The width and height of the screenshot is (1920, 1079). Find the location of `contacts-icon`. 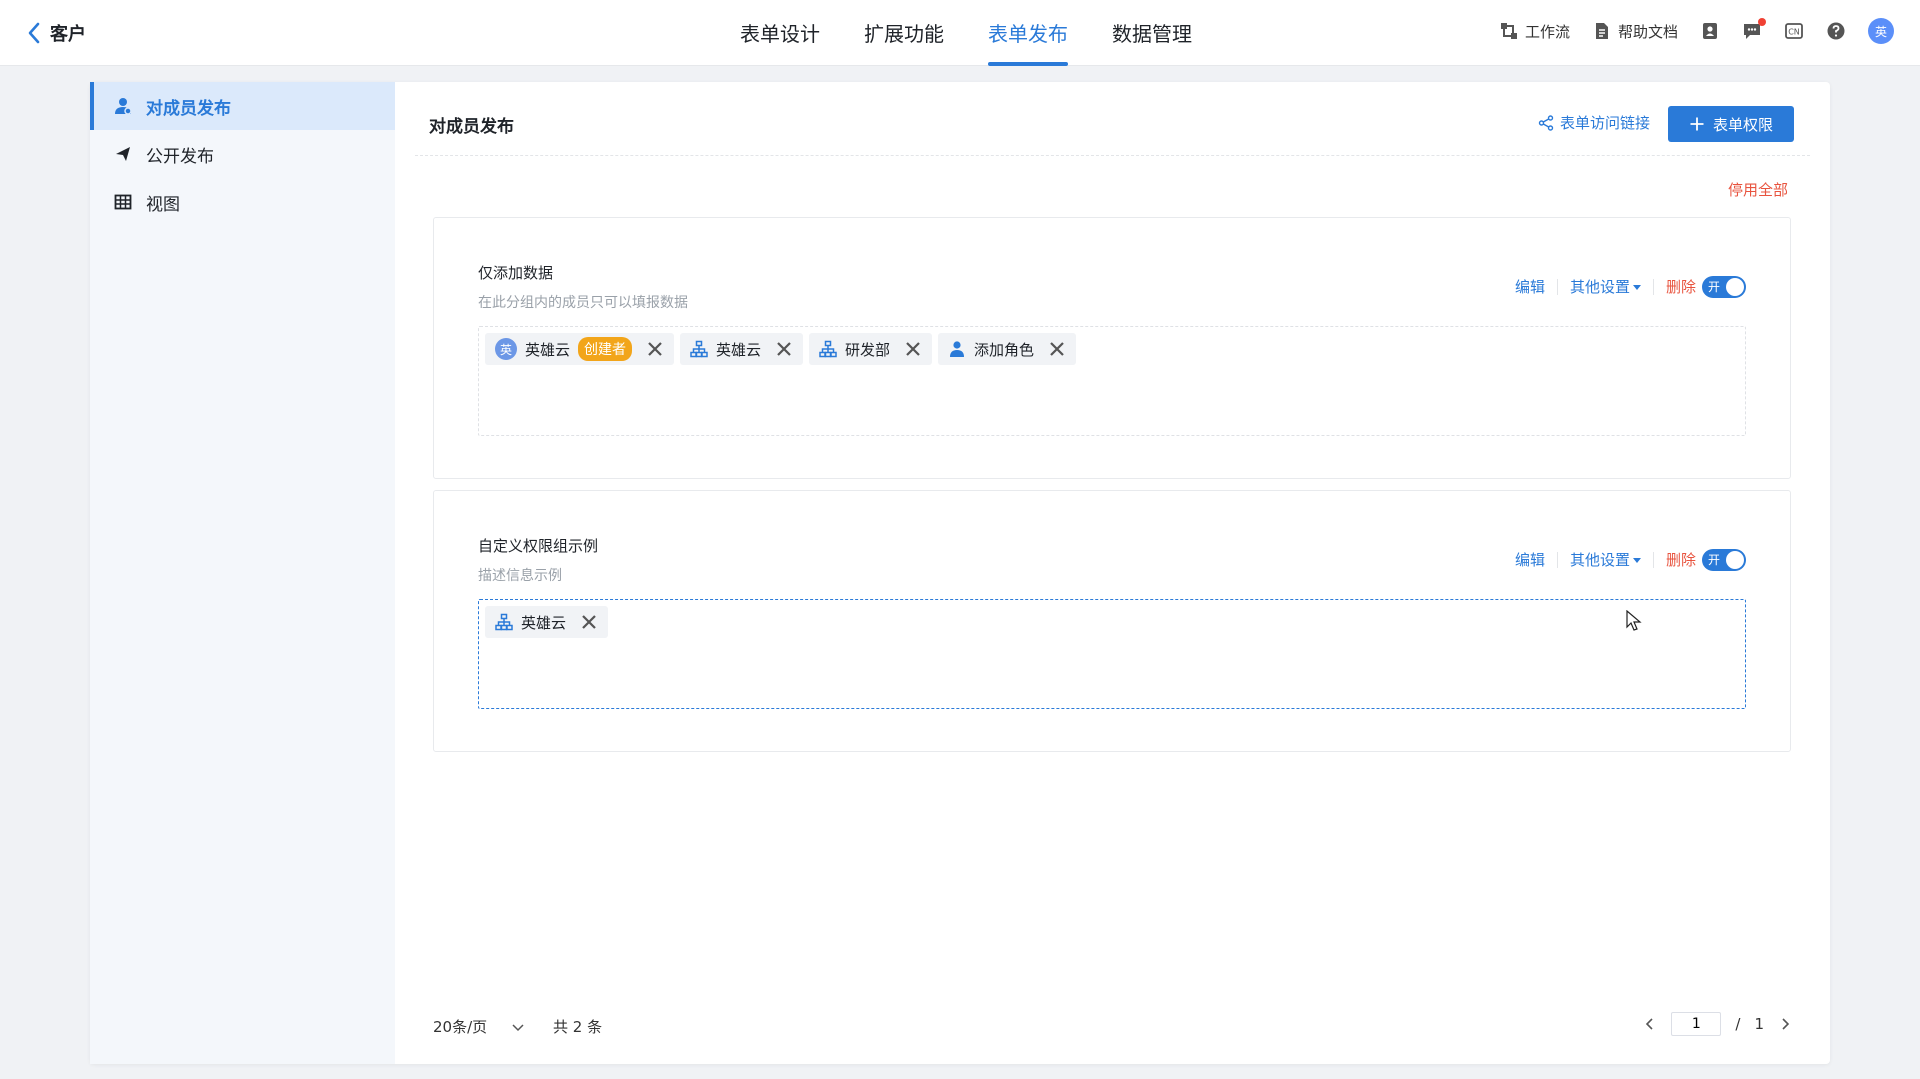

contacts-icon is located at coordinates (1710, 31).